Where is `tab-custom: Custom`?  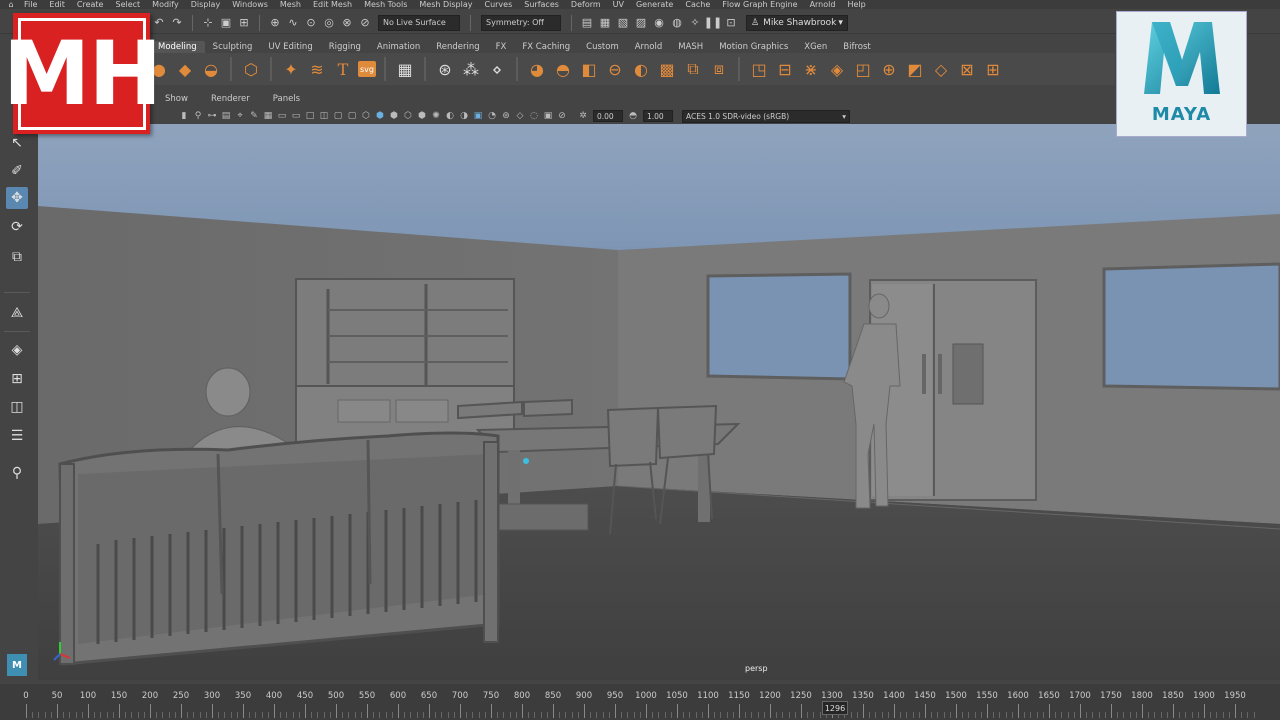
tab-custom: Custom is located at coordinates (602, 47).